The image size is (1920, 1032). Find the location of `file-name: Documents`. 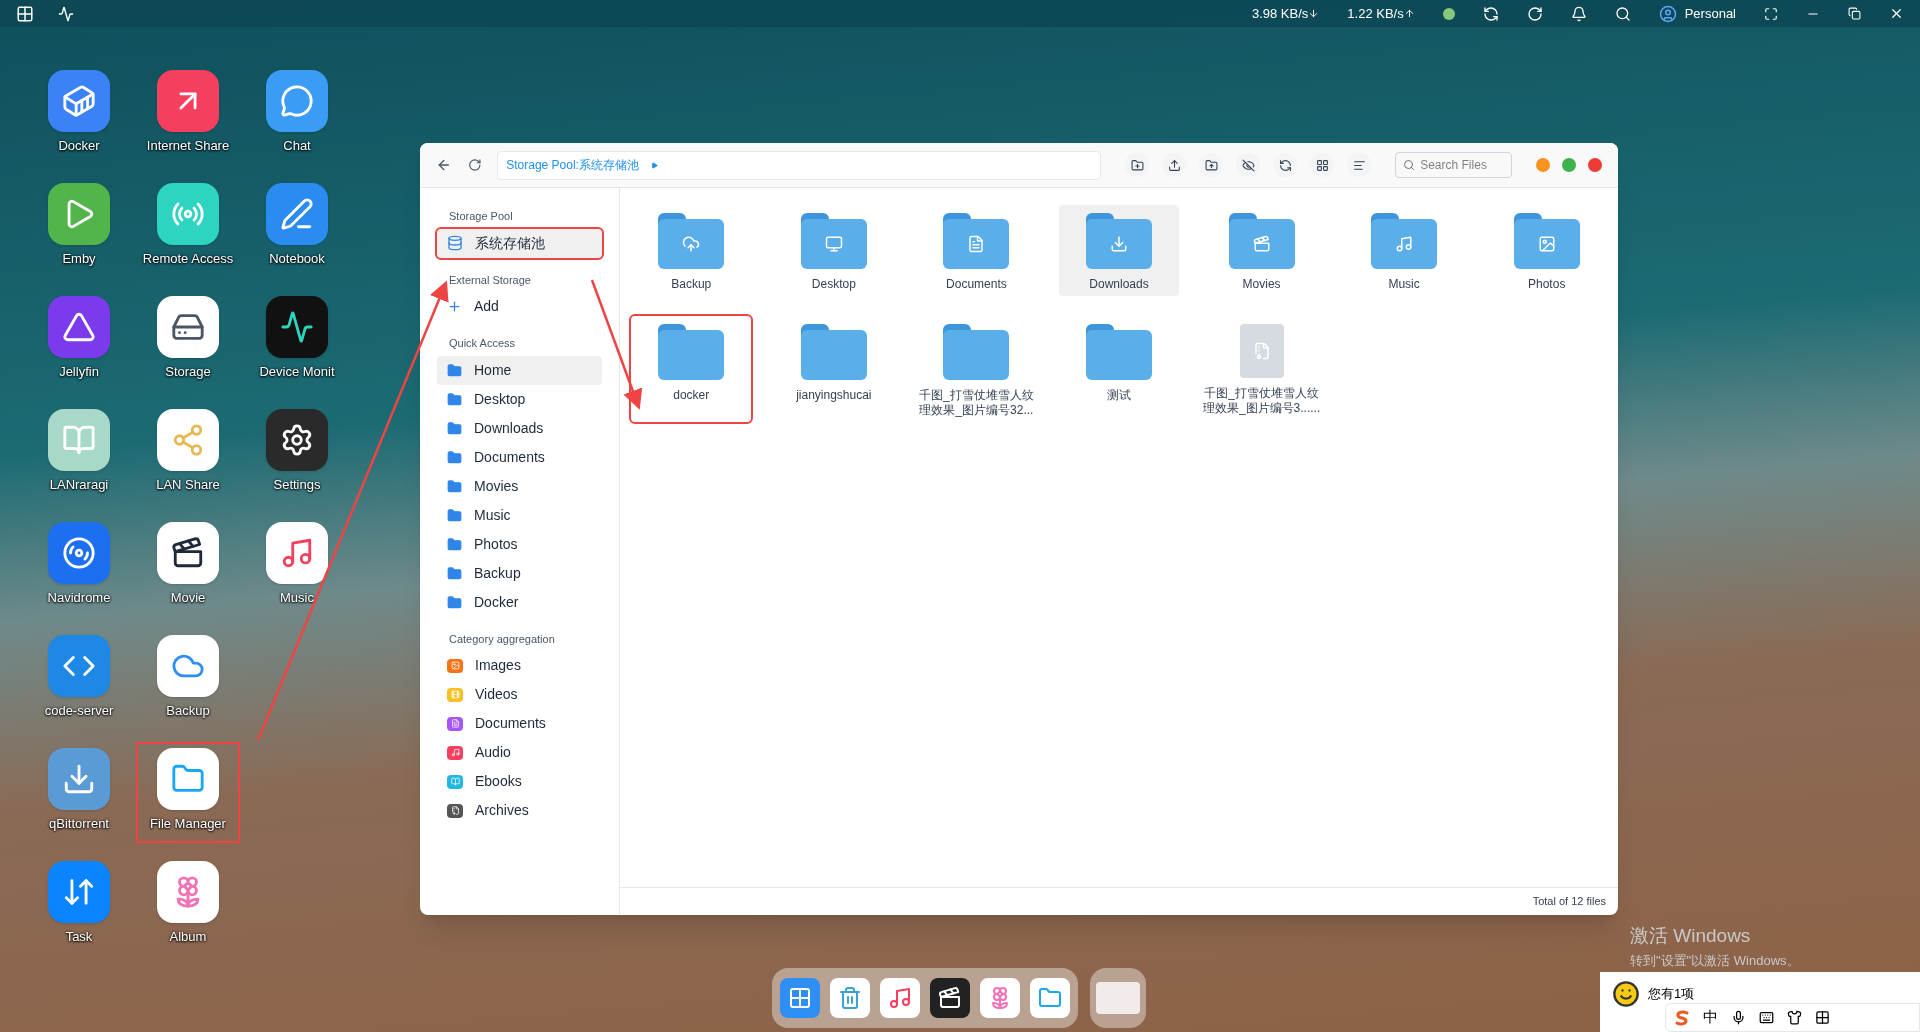

file-name: Documents is located at coordinates (976, 284).